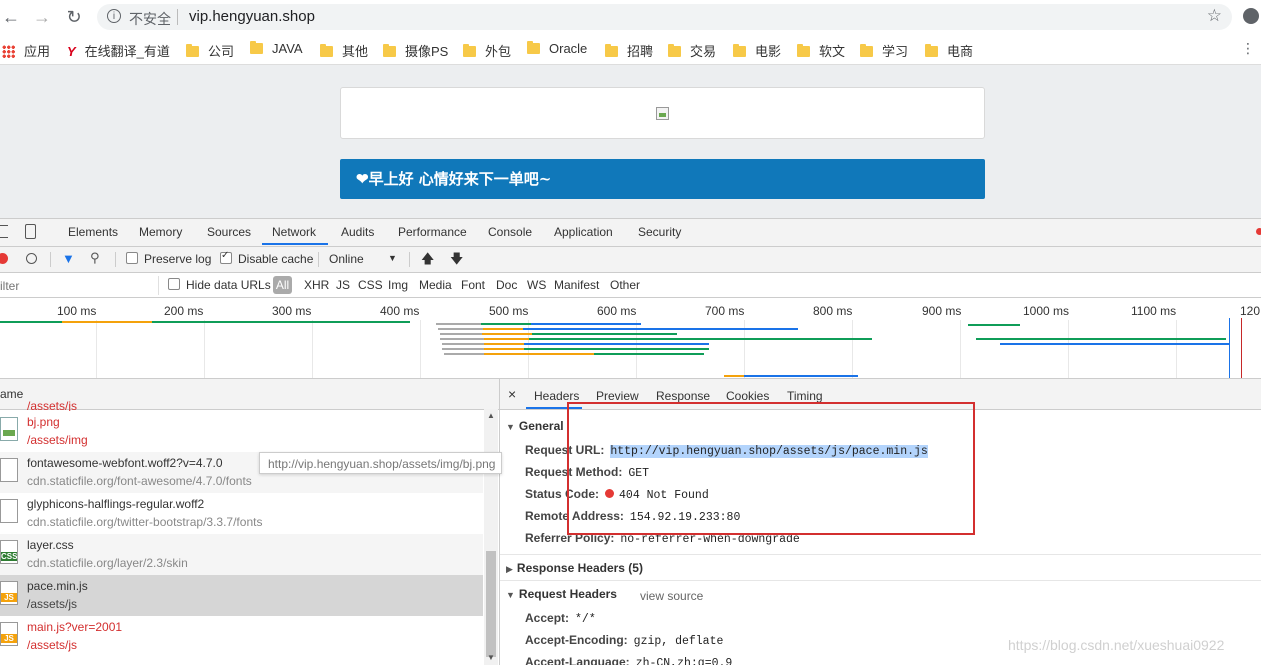 The width and height of the screenshot is (1261, 665). Describe the element at coordinates (617, 396) in the screenshot. I see `tab-preview: Preview` at that location.